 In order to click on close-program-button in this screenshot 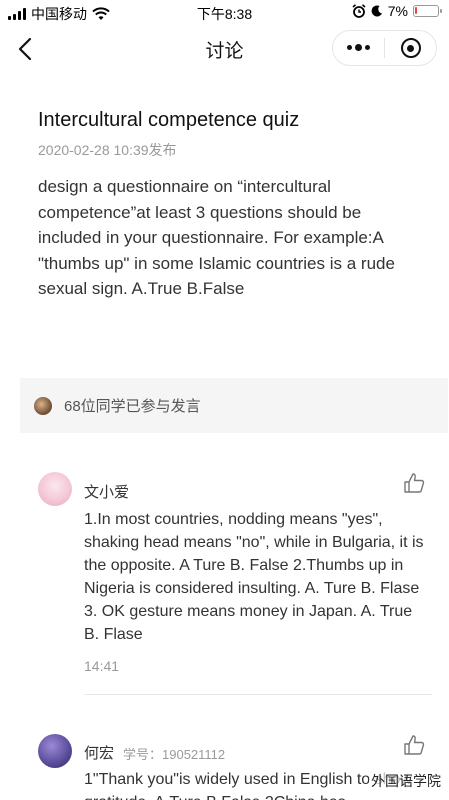, I will do `click(410, 48)`.